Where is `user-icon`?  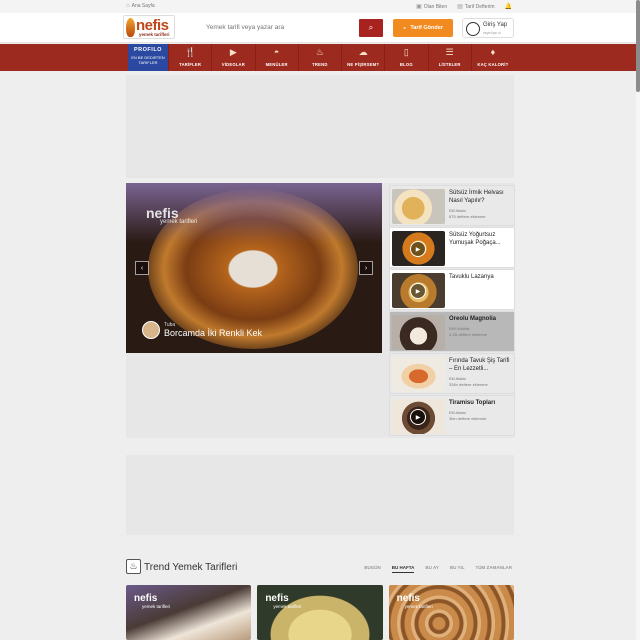 user-icon is located at coordinates (473, 29).